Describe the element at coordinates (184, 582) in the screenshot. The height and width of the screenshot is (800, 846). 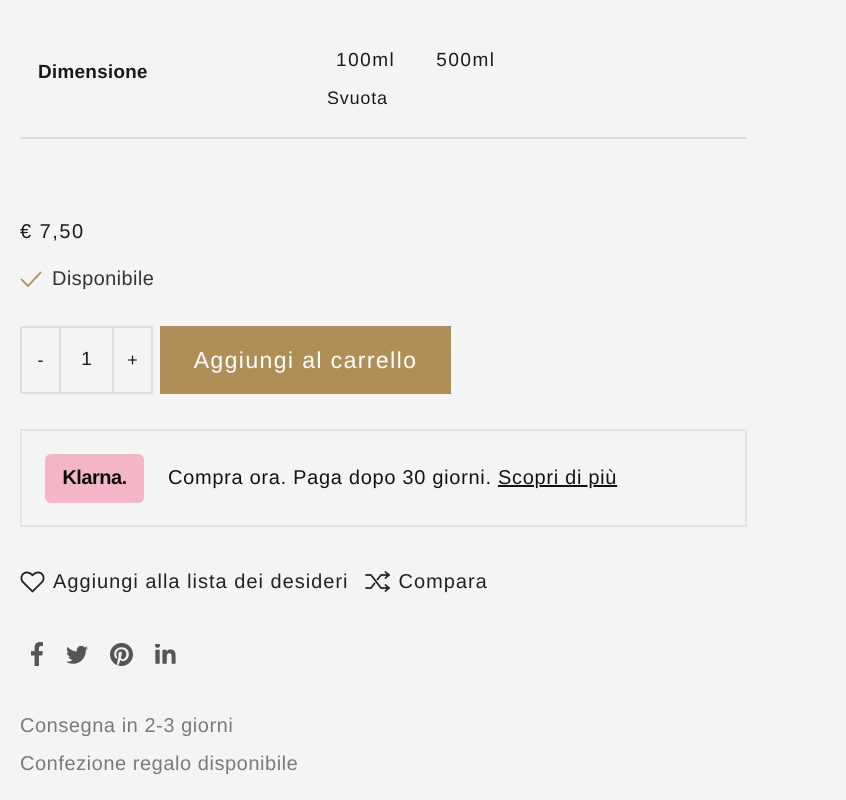
I see `wishlist-button: Aggiungi alla lista dei desideri` at that location.